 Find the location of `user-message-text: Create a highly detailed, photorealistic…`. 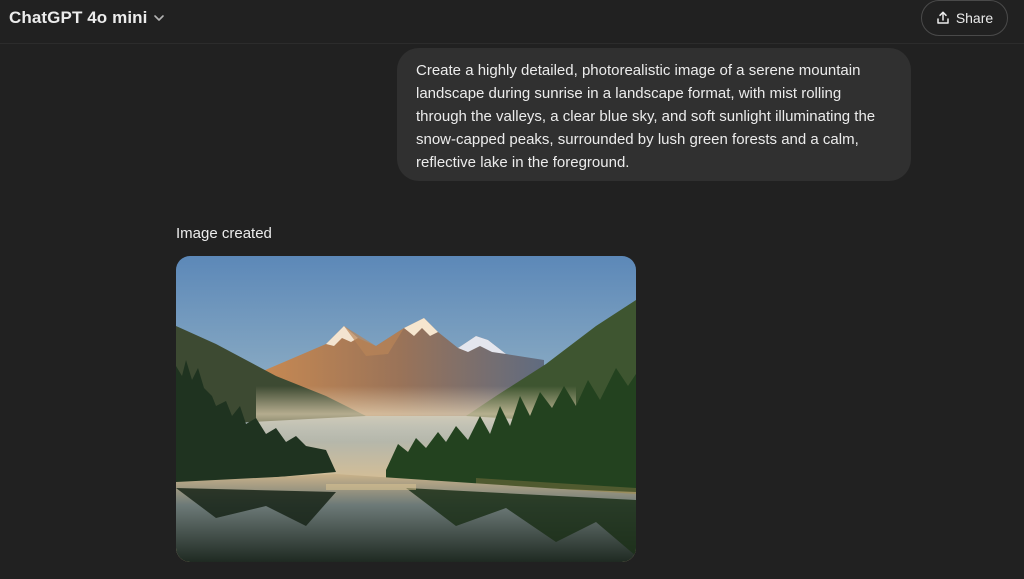

user-message-text: Create a highly detailed, photorealistic… is located at coordinates (646, 116).